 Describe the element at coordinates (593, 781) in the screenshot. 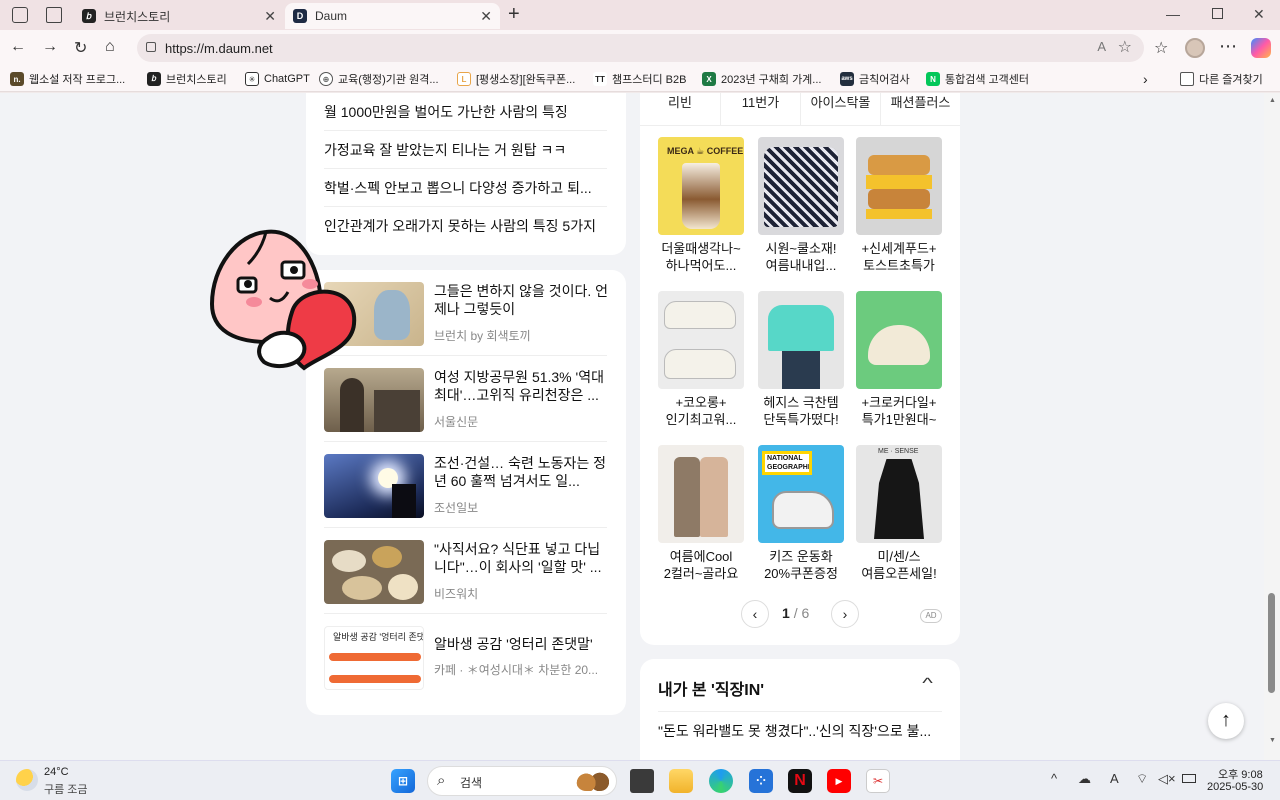

I see `search-highlight-image` at that location.